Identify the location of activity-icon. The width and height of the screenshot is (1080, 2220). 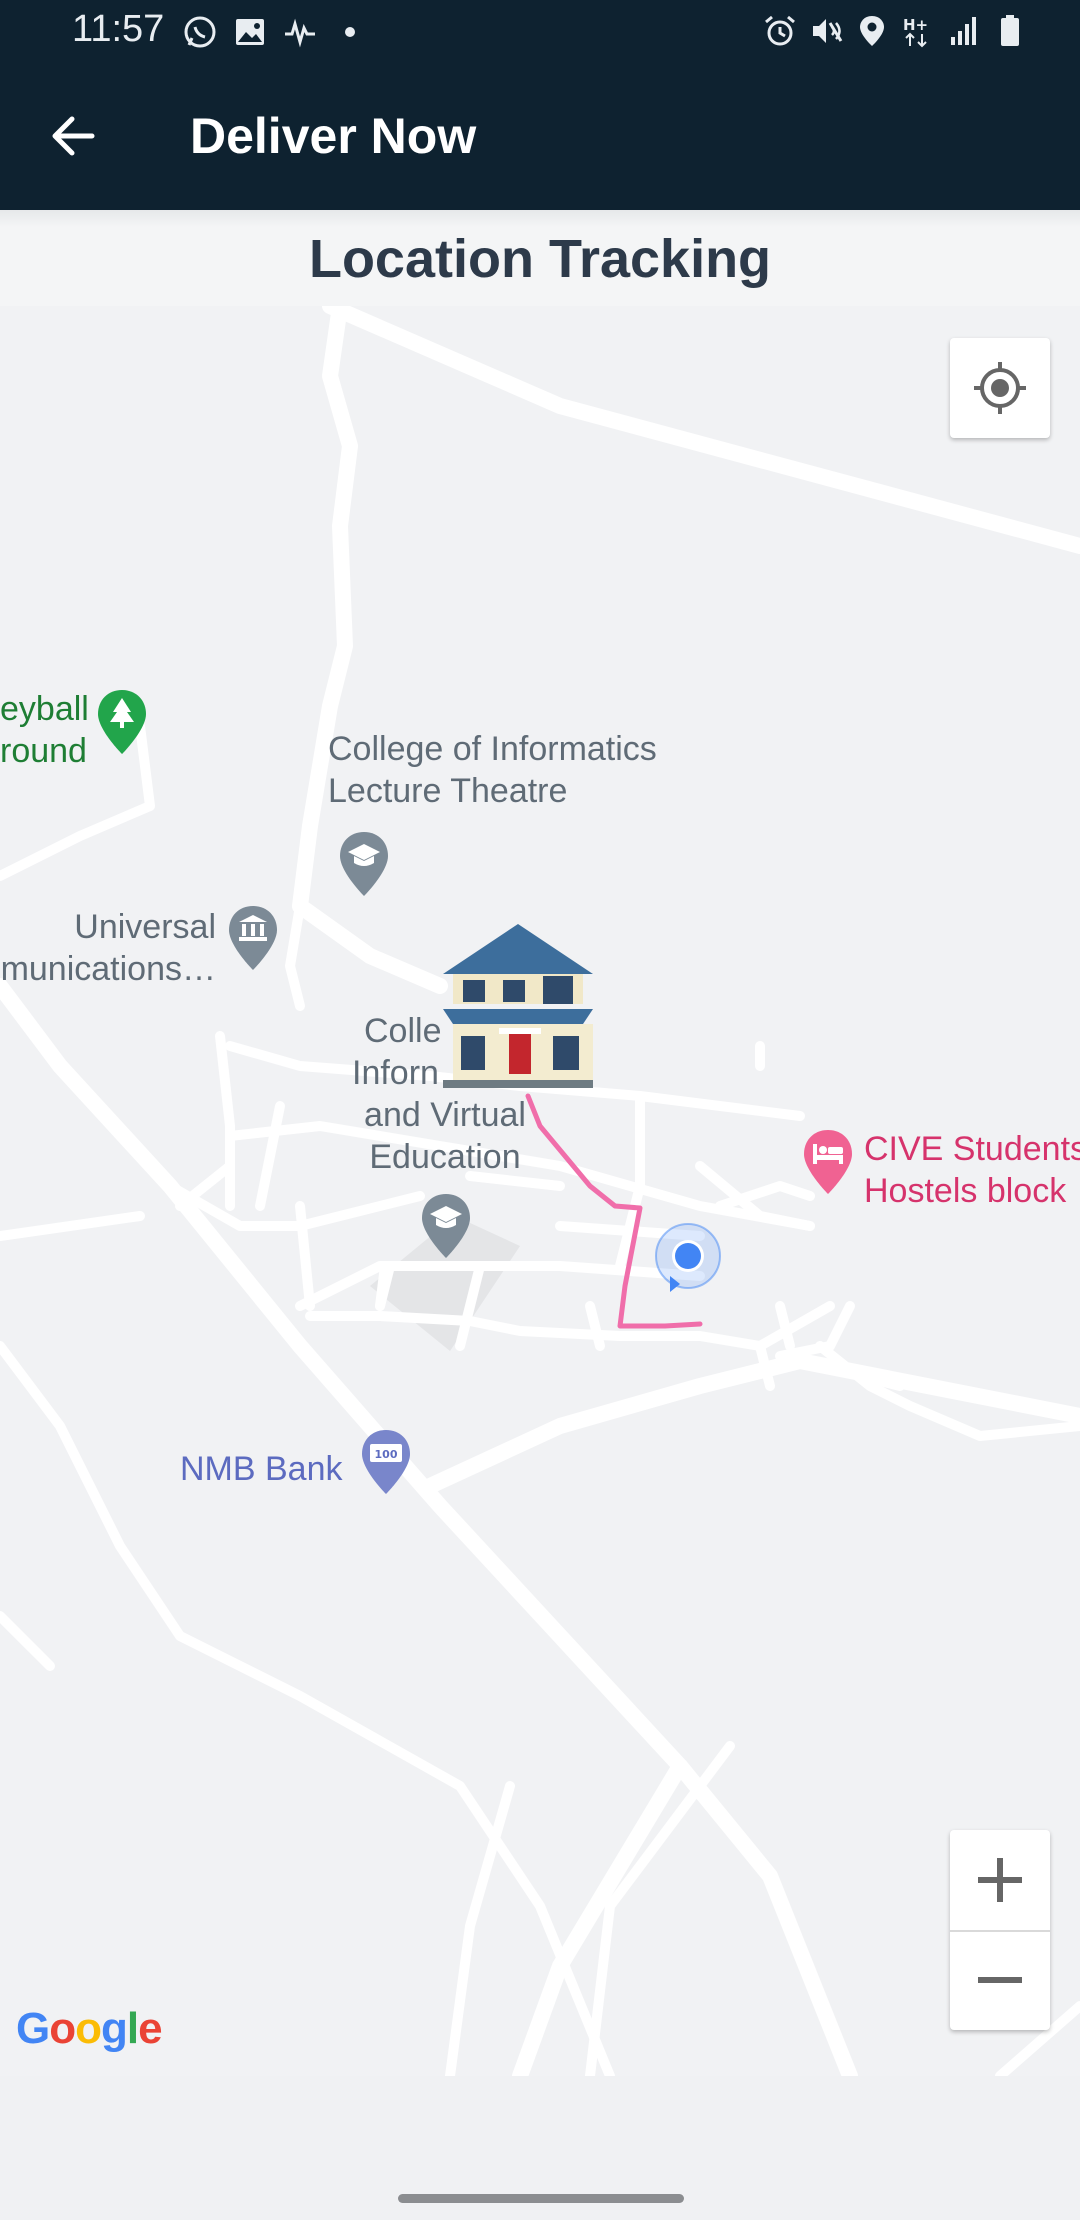
(300, 33).